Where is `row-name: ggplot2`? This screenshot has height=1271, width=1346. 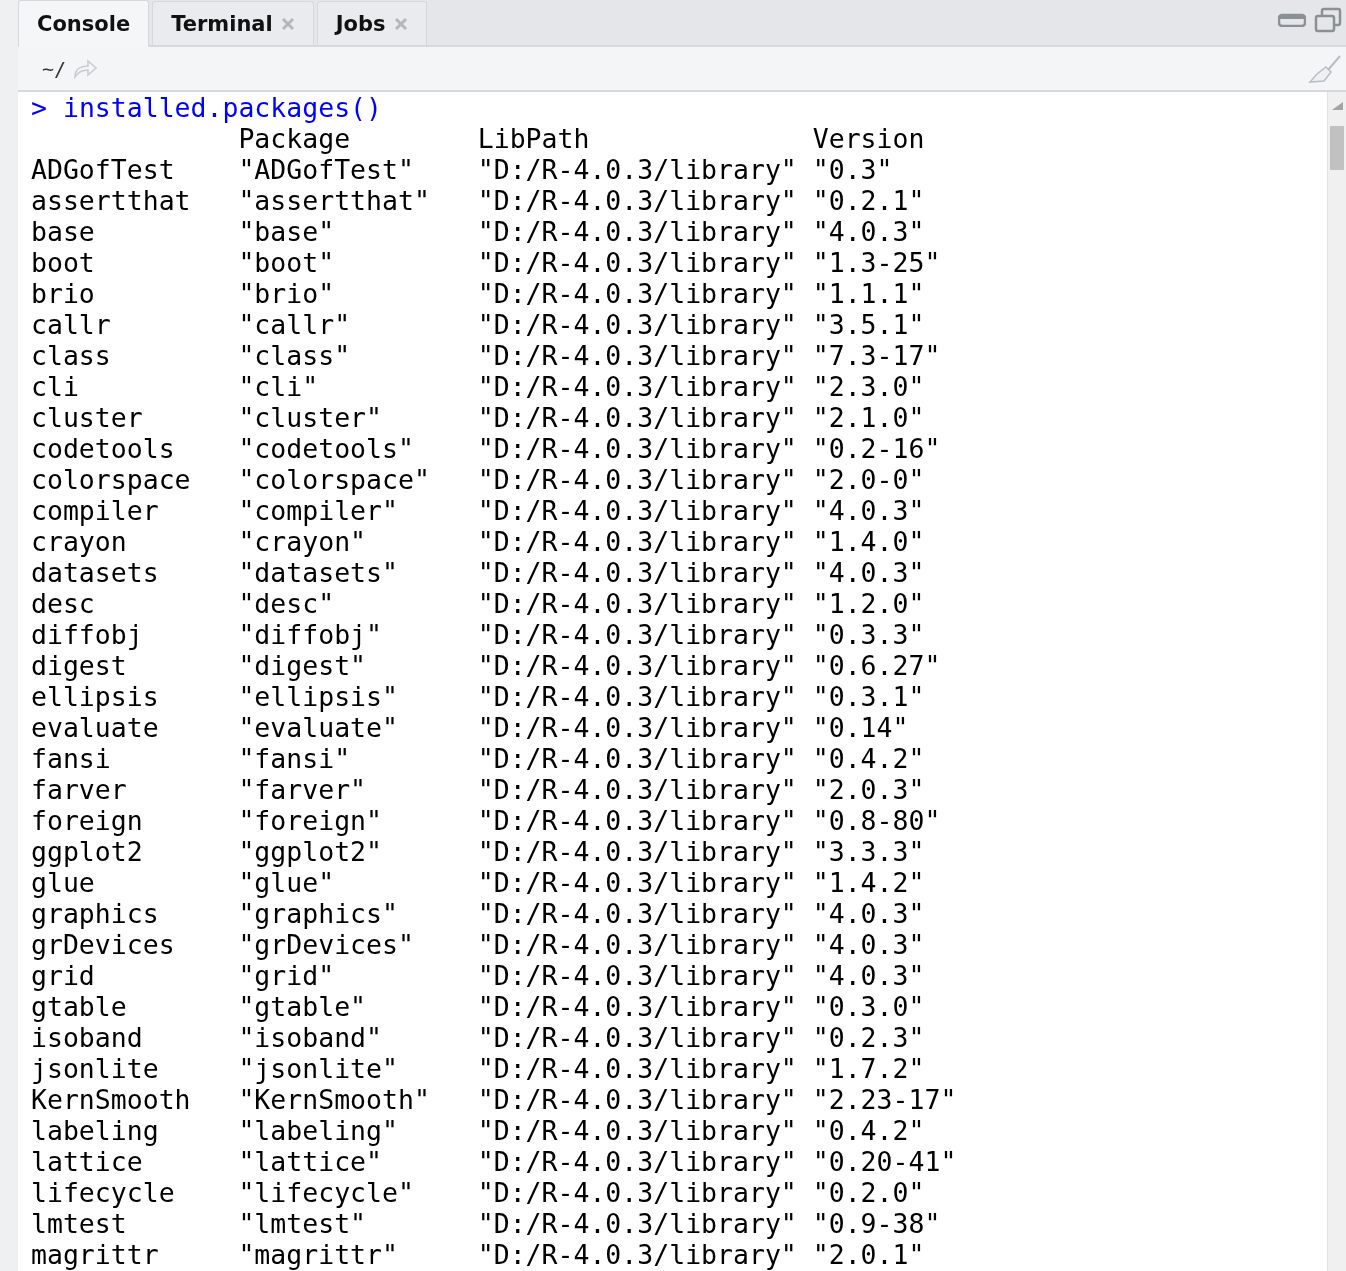
row-name: ggplot2 is located at coordinates (87, 851).